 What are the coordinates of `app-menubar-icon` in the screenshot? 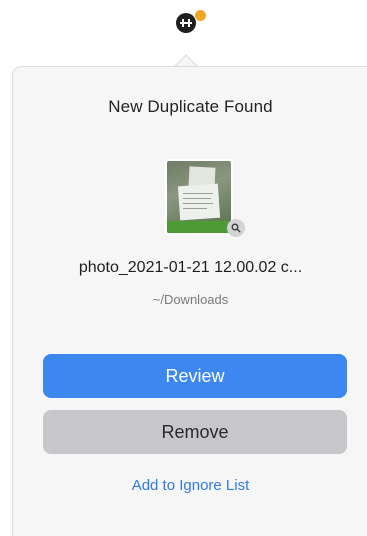 It's located at (186, 23).